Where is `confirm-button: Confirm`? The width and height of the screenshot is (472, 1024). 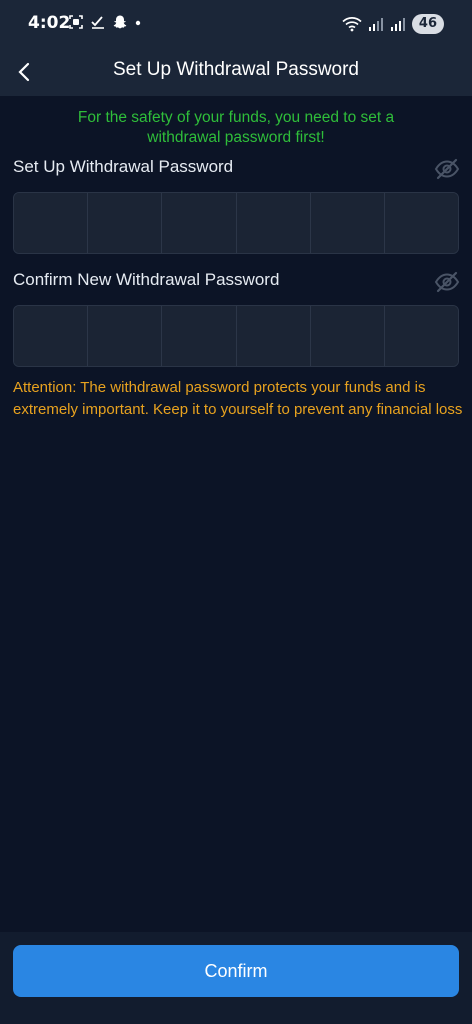
confirm-button: Confirm is located at coordinates (236, 971).